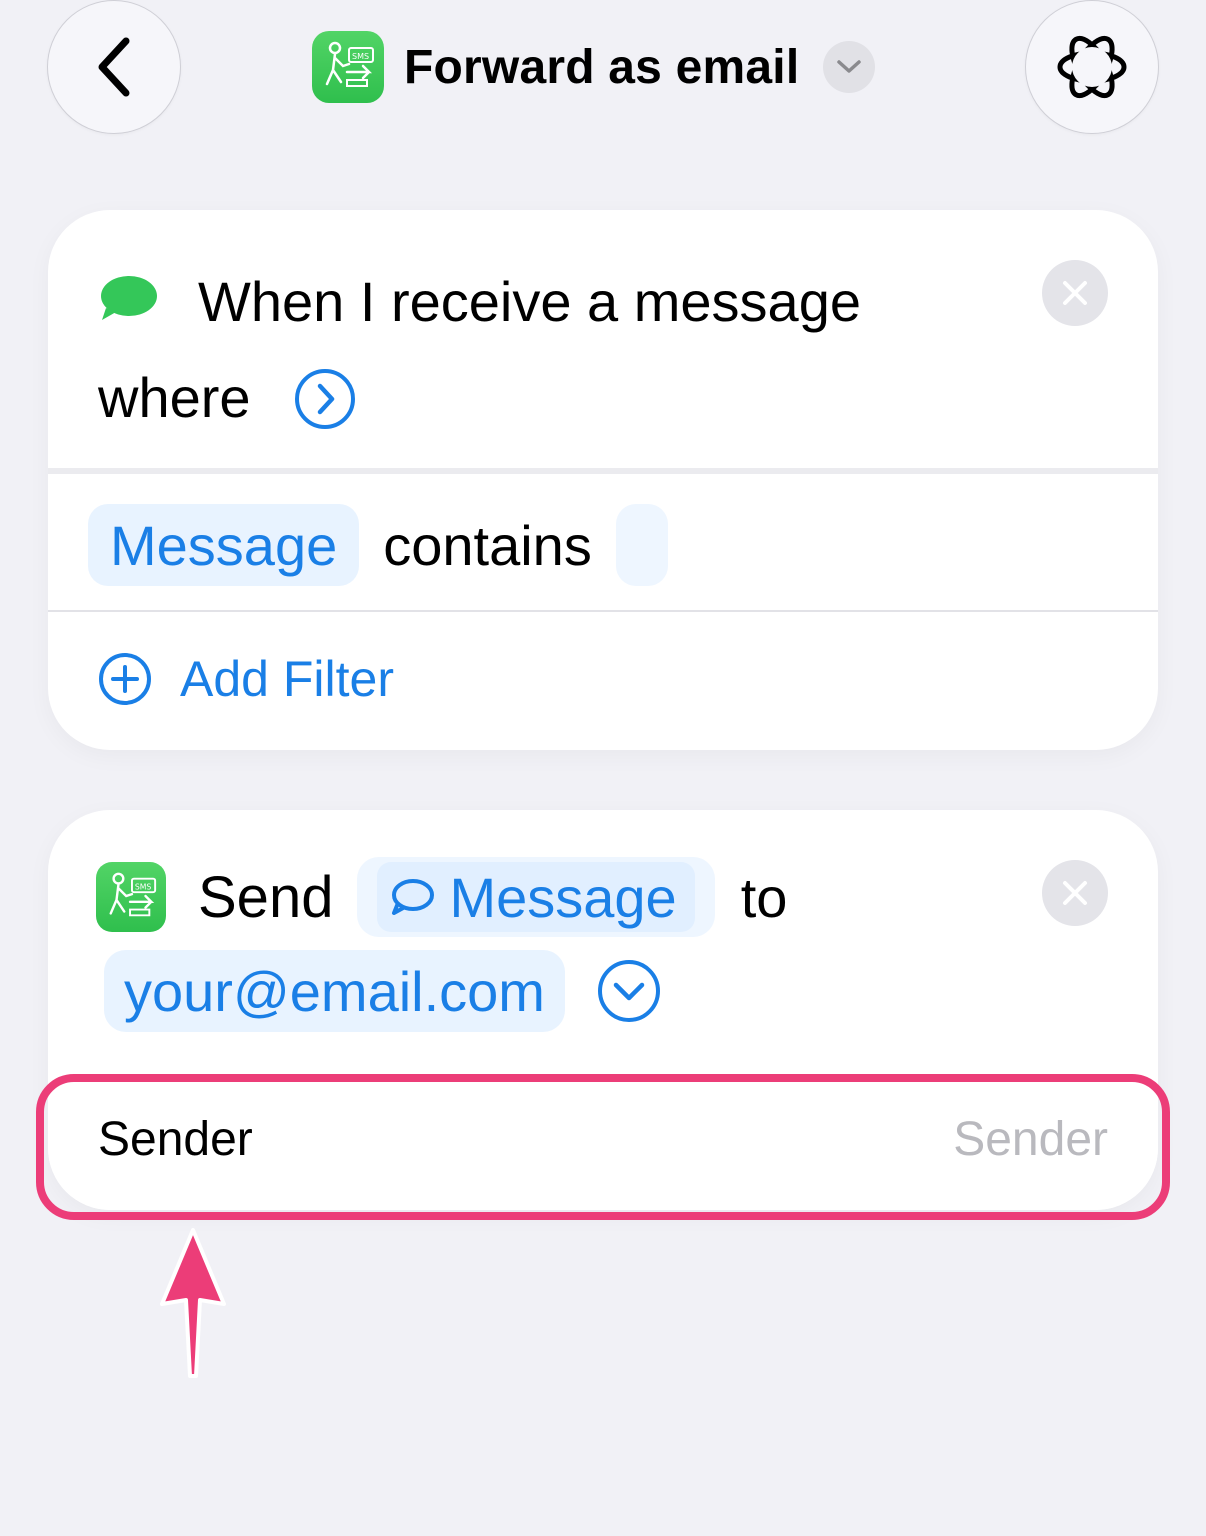  What do you see at coordinates (629, 991) in the screenshot?
I see `chevron-down-circle-icon` at bounding box center [629, 991].